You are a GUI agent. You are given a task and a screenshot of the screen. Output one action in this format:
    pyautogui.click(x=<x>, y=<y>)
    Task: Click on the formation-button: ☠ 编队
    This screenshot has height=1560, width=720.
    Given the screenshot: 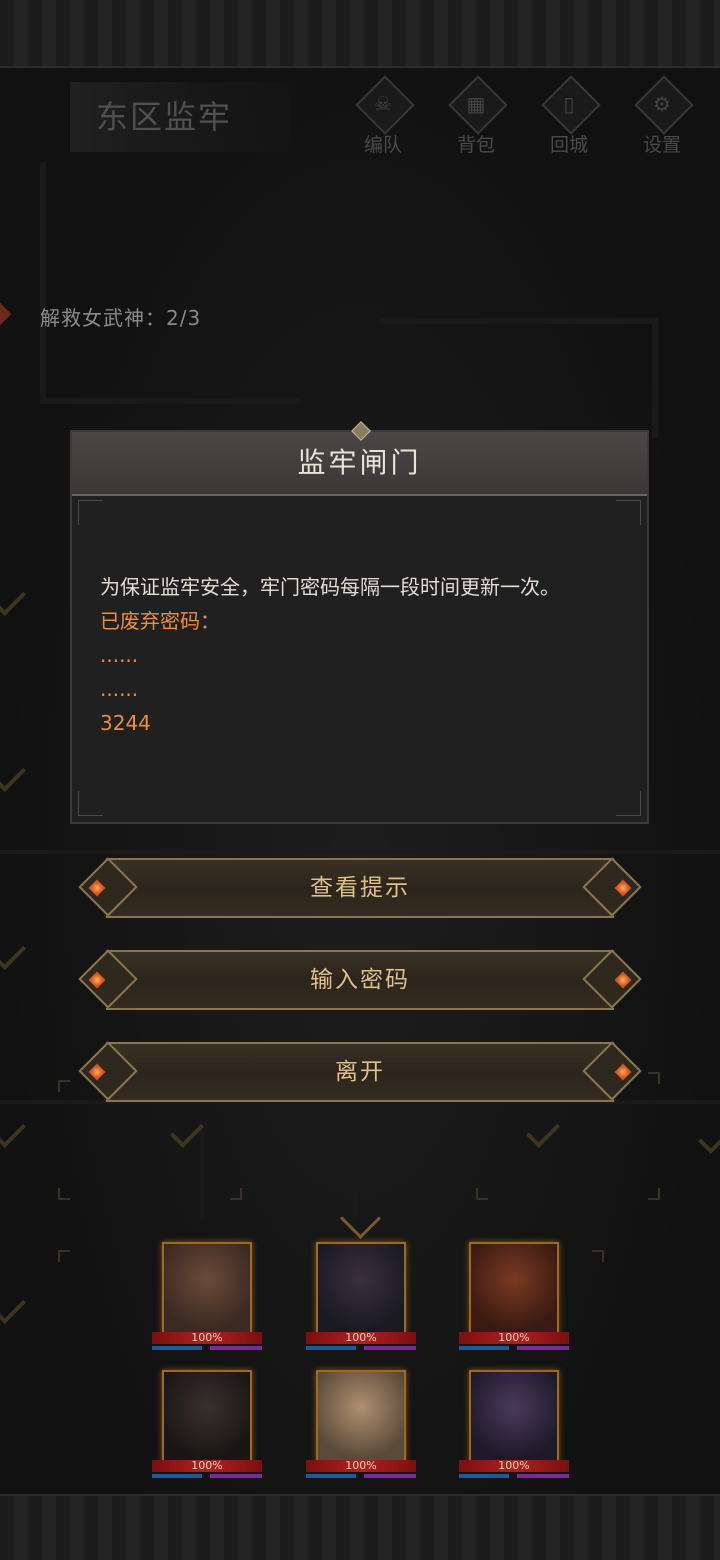 What is the action you would take?
    pyautogui.click(x=383, y=117)
    